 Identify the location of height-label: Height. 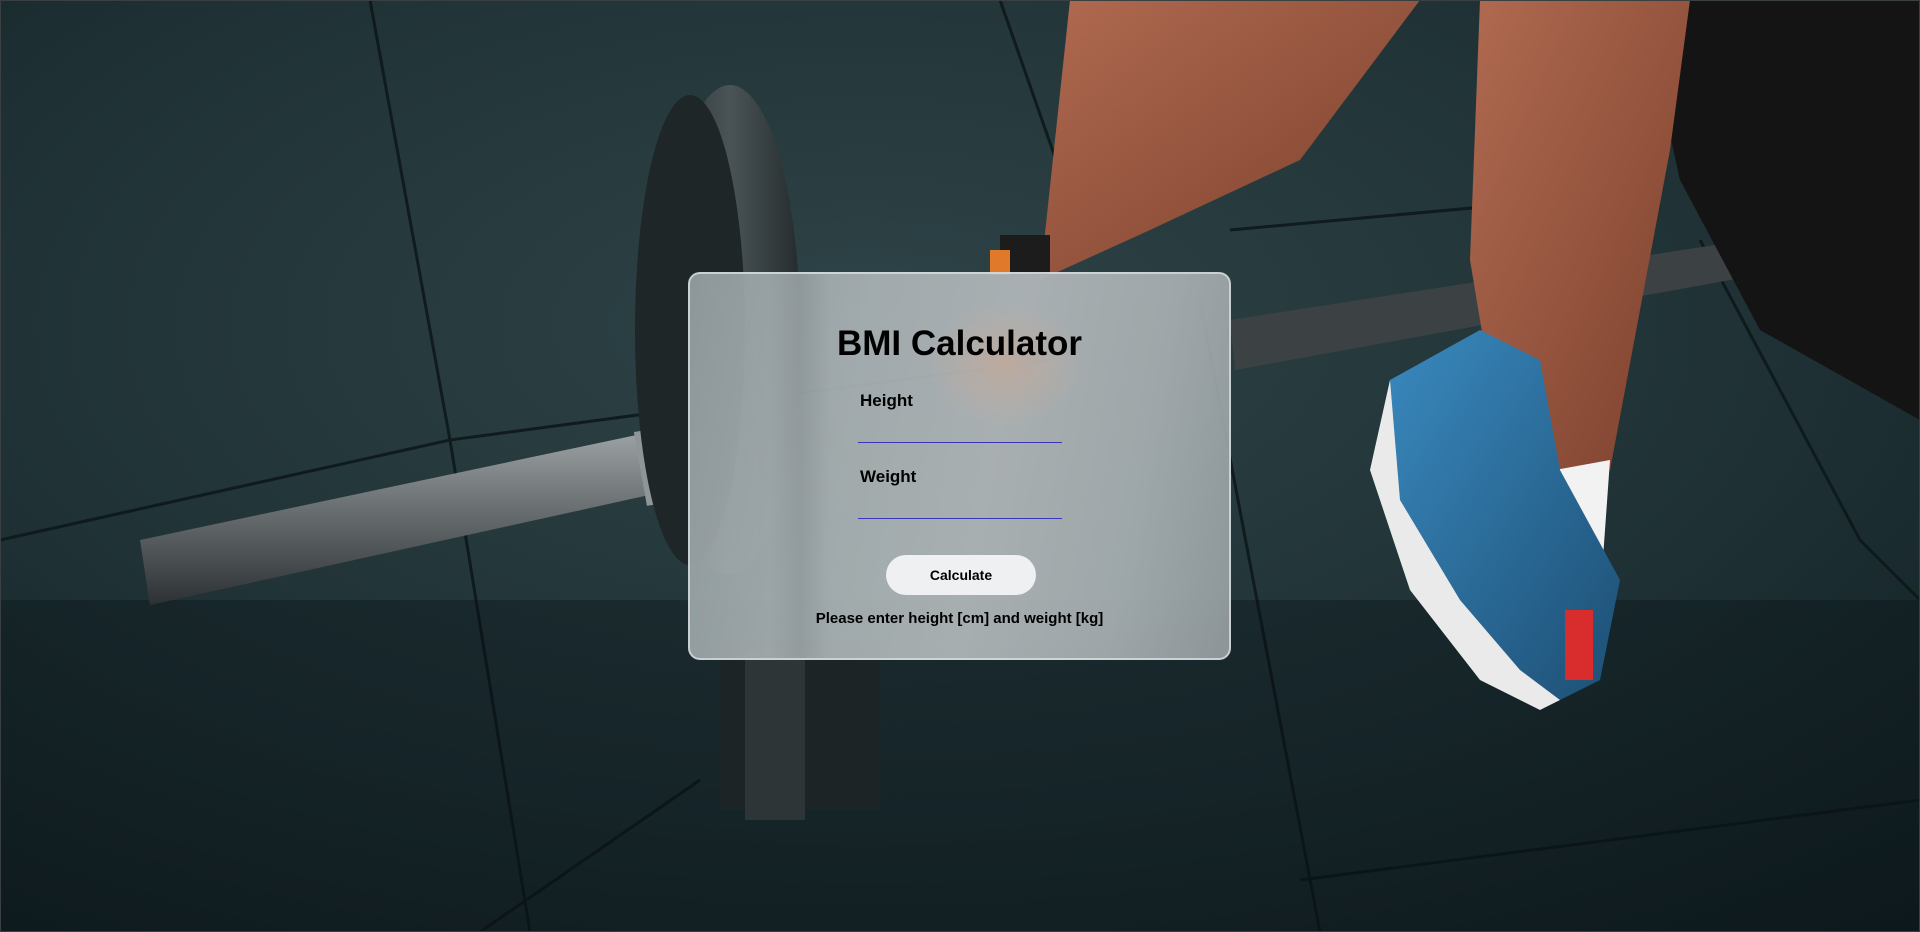
(886, 400).